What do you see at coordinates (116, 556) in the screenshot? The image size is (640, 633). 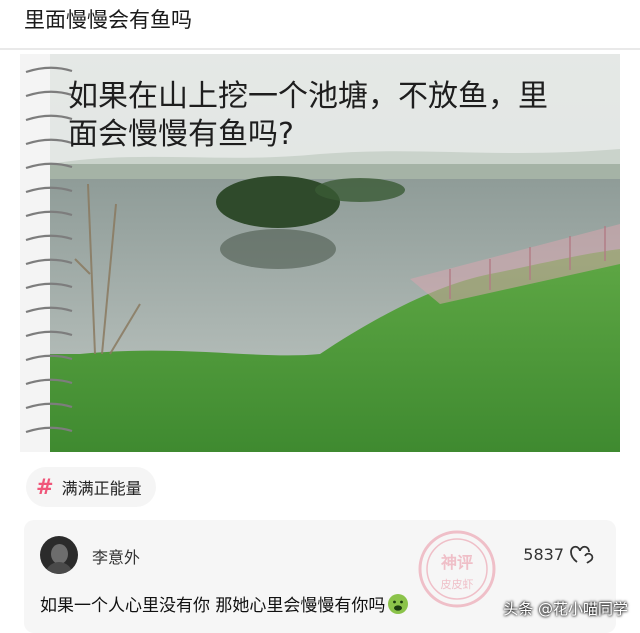 I see `comment-username: 李意外` at bounding box center [116, 556].